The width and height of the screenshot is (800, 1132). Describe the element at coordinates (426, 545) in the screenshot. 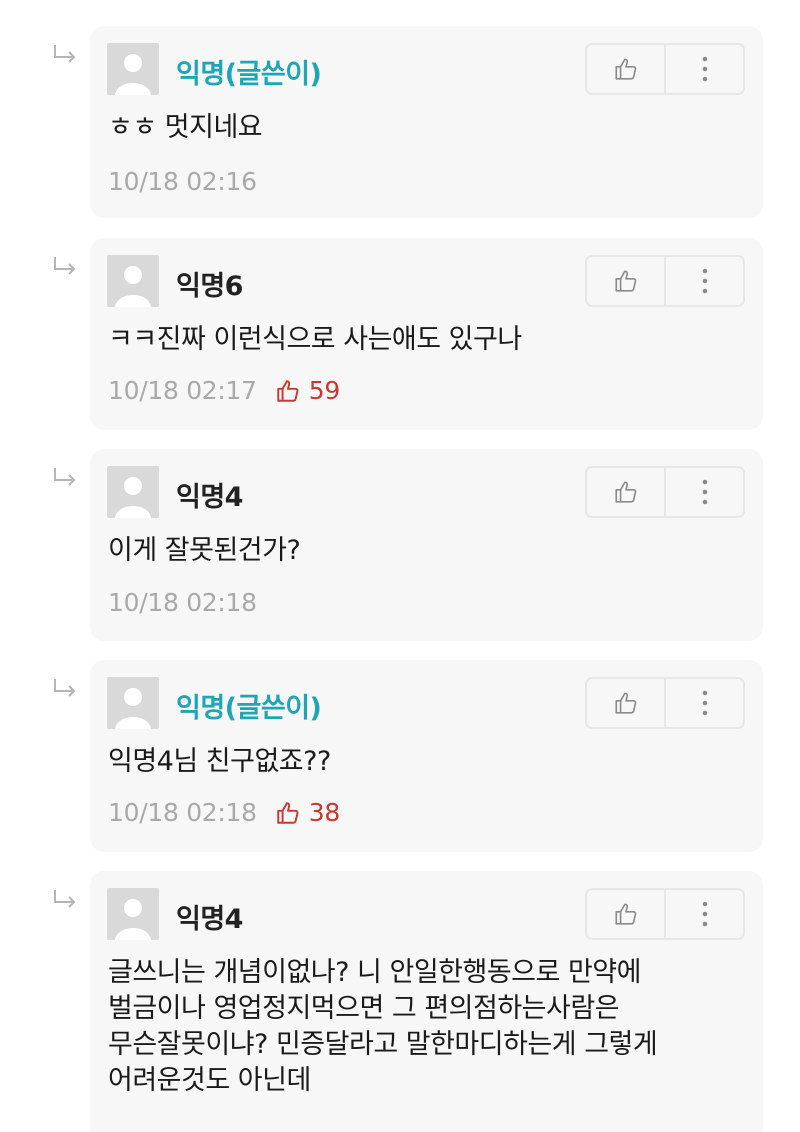

I see `comment-card: 익명4 이게 잘못된건가? 10/18 02:18` at that location.